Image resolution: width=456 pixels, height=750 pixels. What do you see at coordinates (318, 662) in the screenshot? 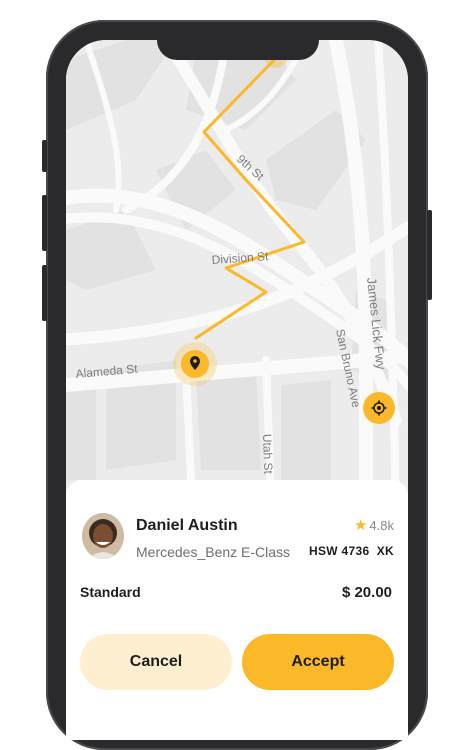
I see `accept-button: Accept` at bounding box center [318, 662].